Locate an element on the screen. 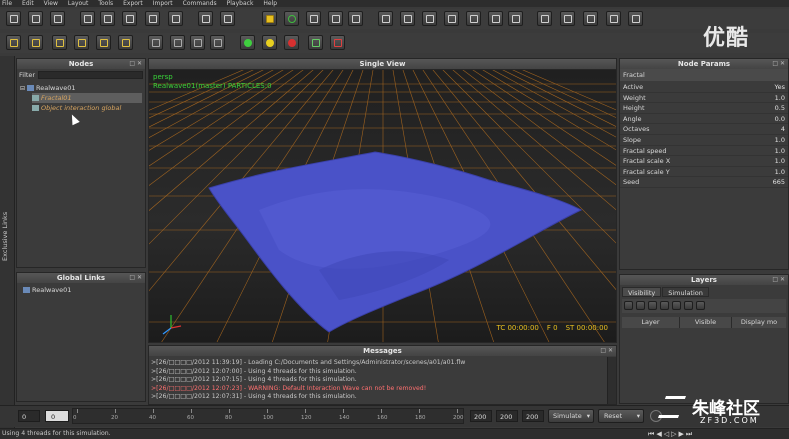 The width and height of the screenshot is (789, 439). current-frame-field: 0 is located at coordinates (57, 416).